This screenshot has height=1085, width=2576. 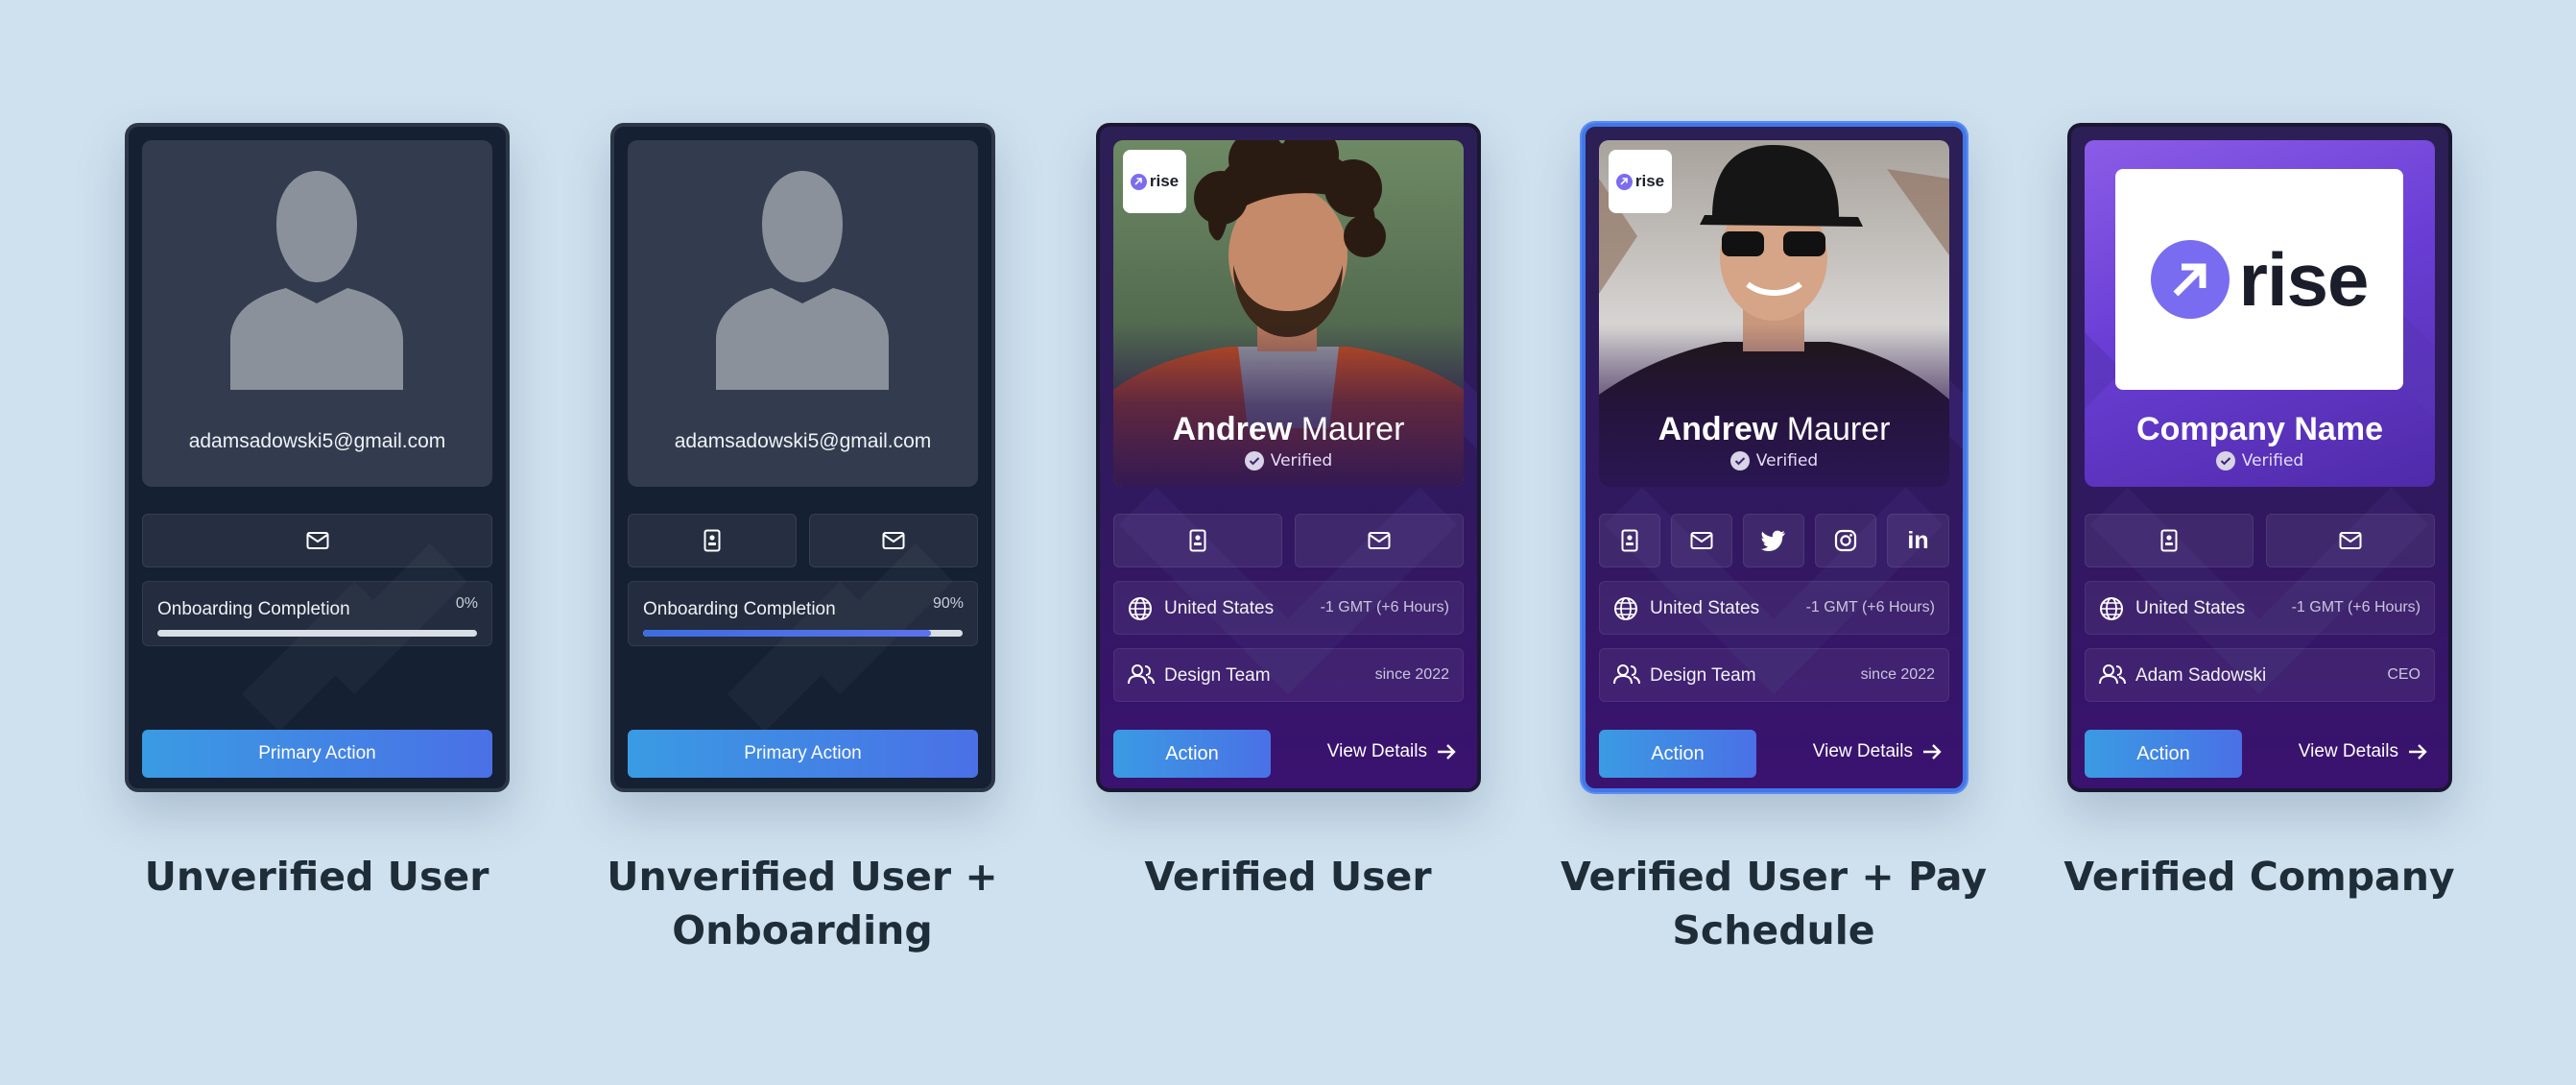 I want to click on user-placeholder-icon, so click(x=802, y=280).